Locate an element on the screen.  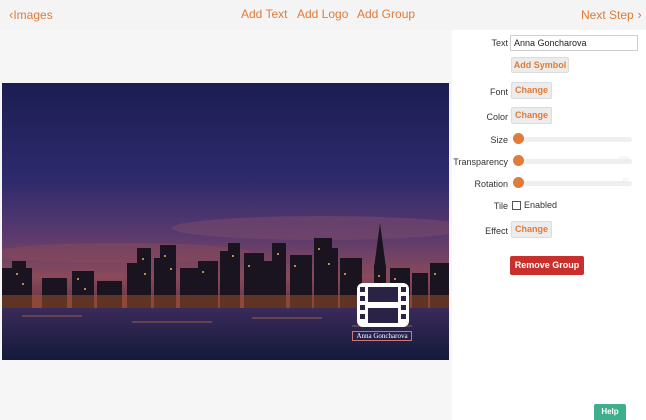
rotation-slider-track is located at coordinates (573, 183).